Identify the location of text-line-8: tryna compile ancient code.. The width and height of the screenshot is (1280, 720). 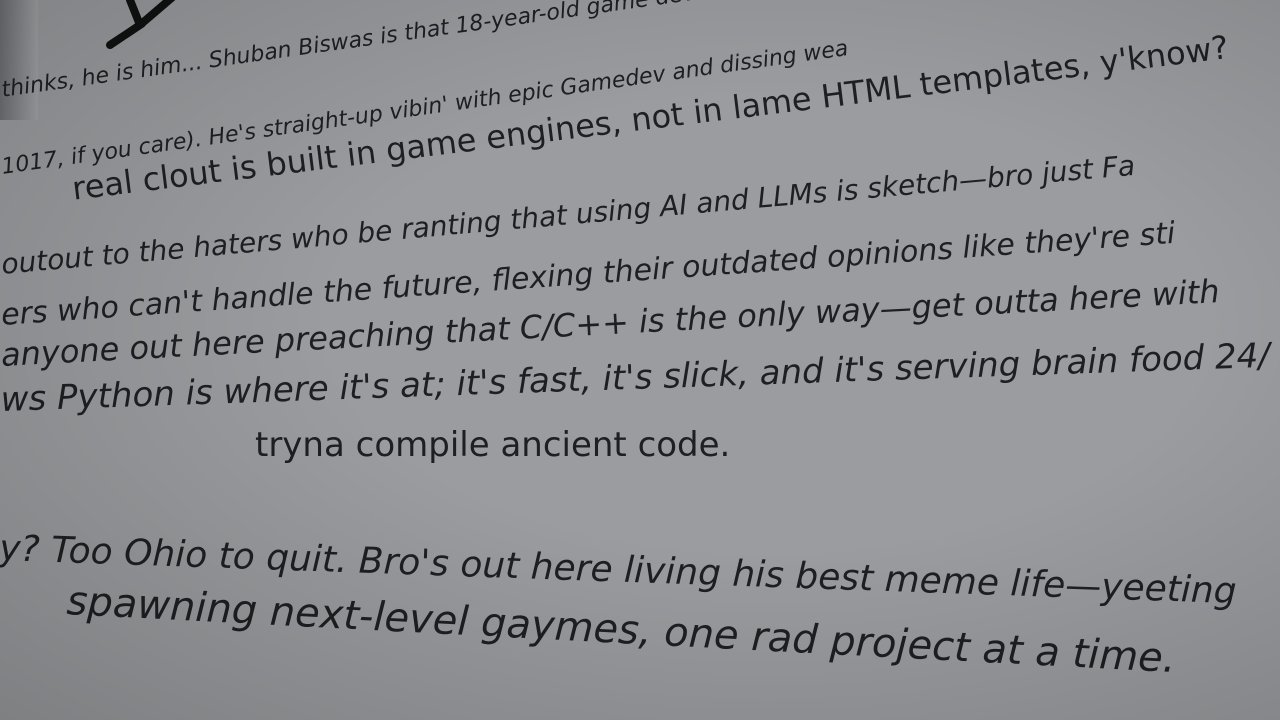
(493, 445).